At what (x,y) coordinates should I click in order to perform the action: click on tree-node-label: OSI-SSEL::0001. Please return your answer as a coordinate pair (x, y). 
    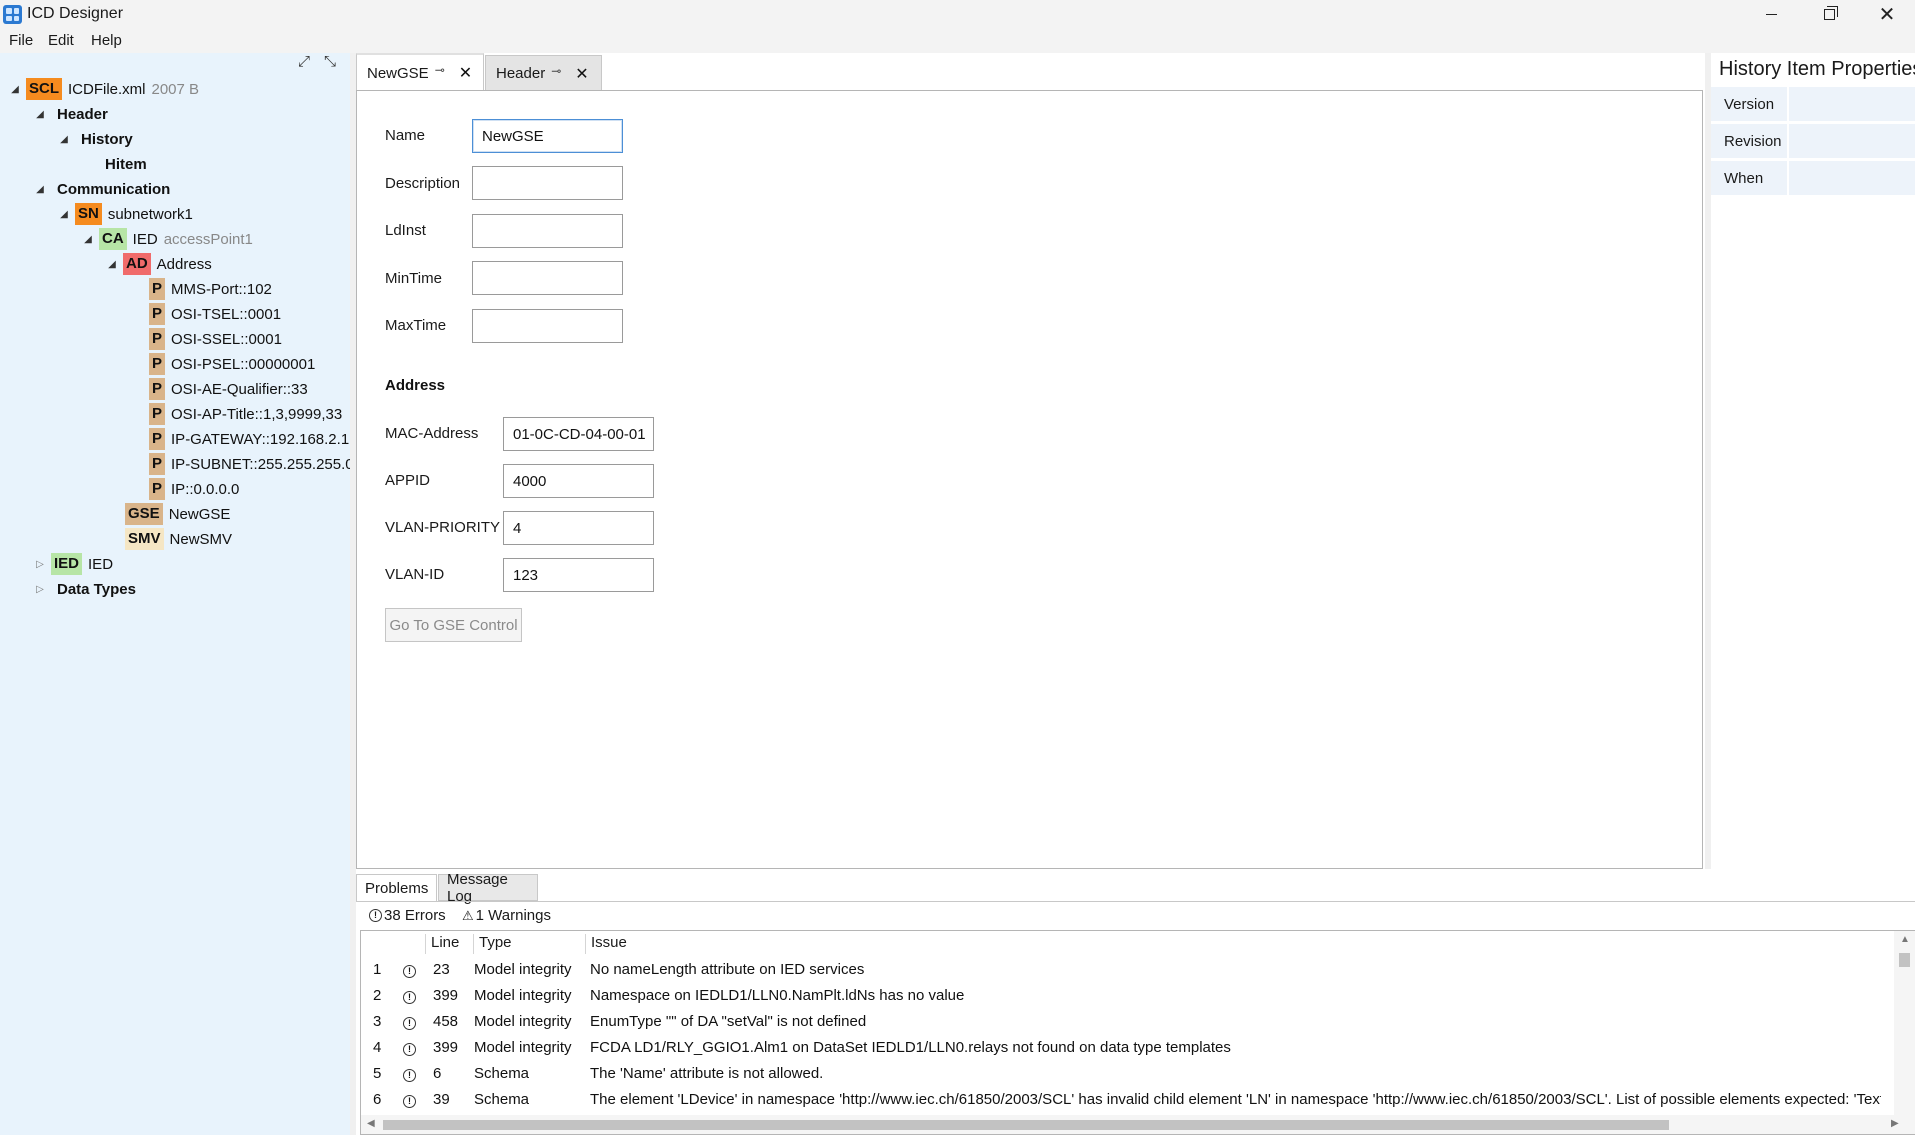
    Looking at the image, I should click on (226, 339).